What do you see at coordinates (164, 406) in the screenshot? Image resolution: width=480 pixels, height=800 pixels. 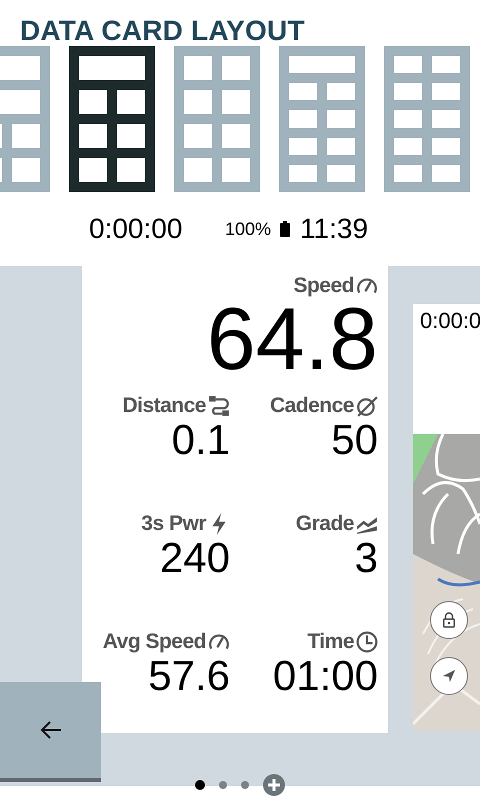 I see `field-label: Distance` at bounding box center [164, 406].